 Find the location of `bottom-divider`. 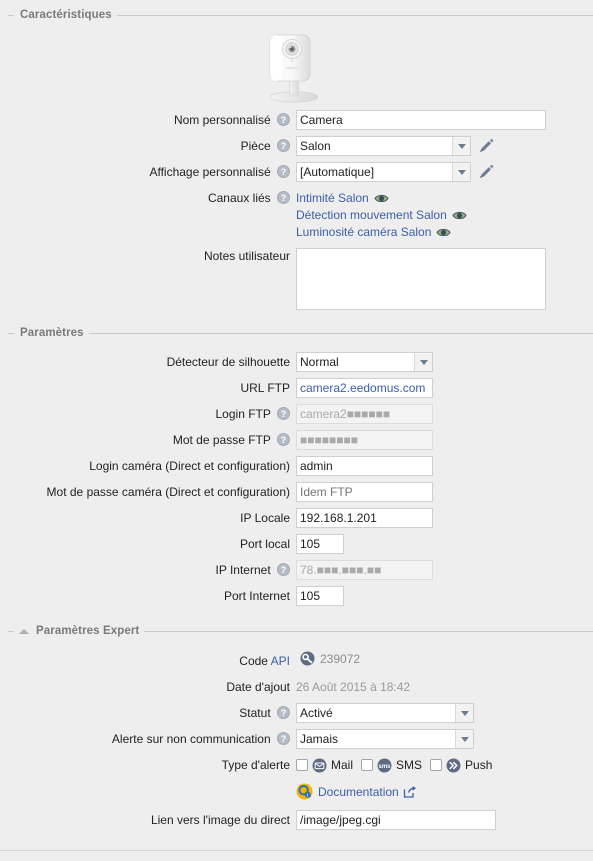

bottom-divider is located at coordinates (296, 850).